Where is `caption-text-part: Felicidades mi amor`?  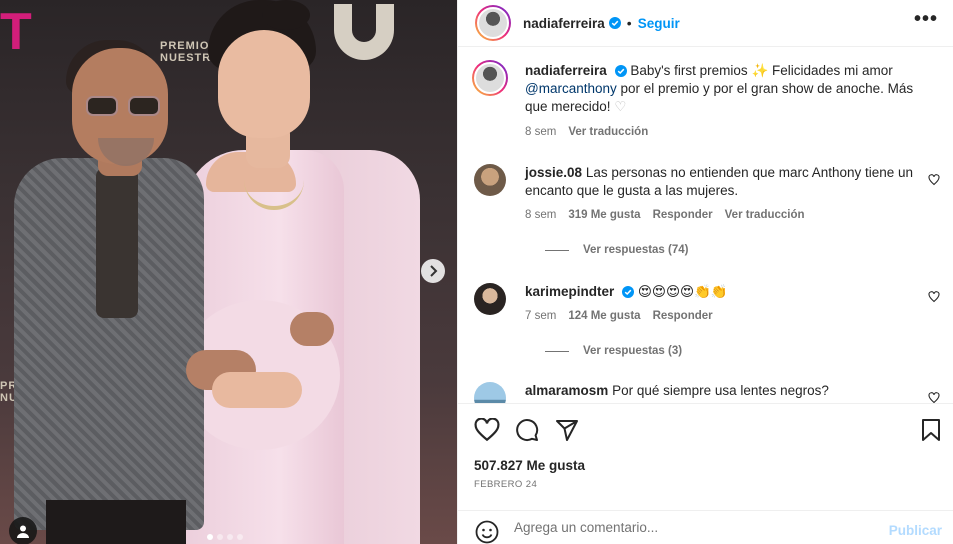
caption-text-part: Felicidades mi amor is located at coordinates (830, 70).